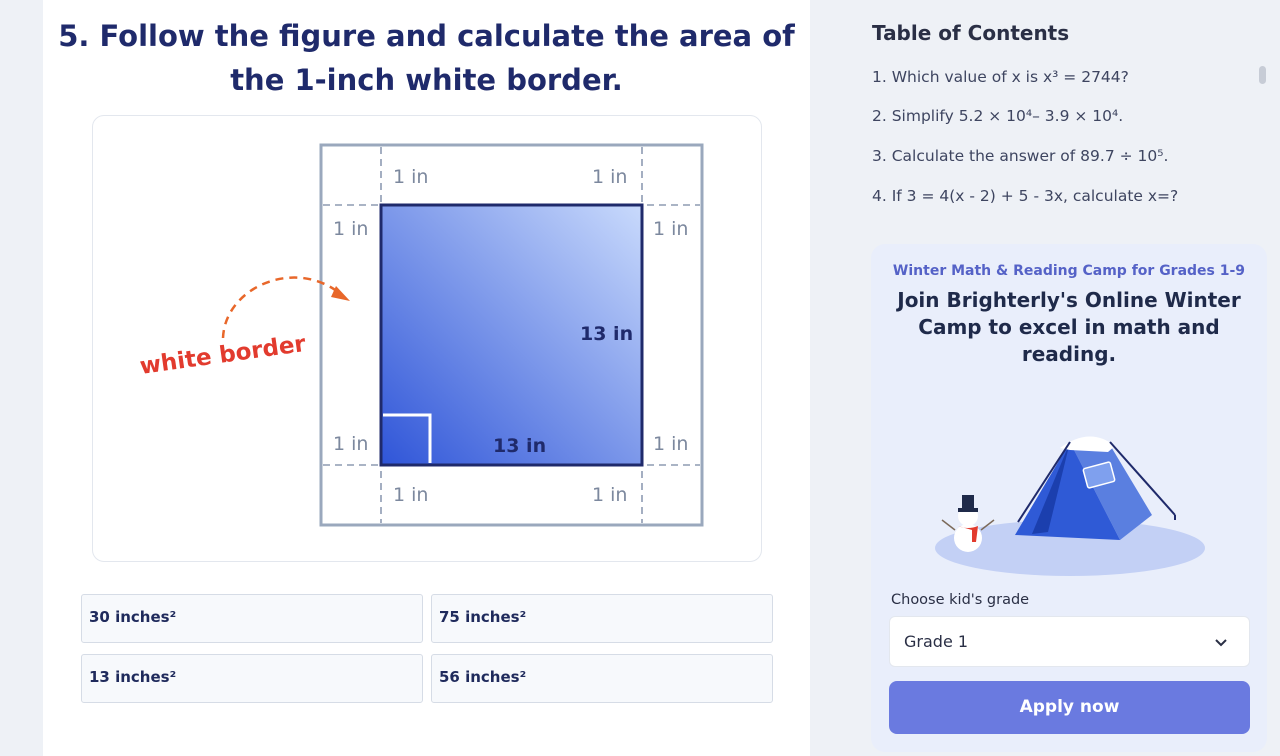 The height and width of the screenshot is (756, 1280). Describe the element at coordinates (410, 177) in the screenshot. I see `label-top-left: 1 in` at that location.